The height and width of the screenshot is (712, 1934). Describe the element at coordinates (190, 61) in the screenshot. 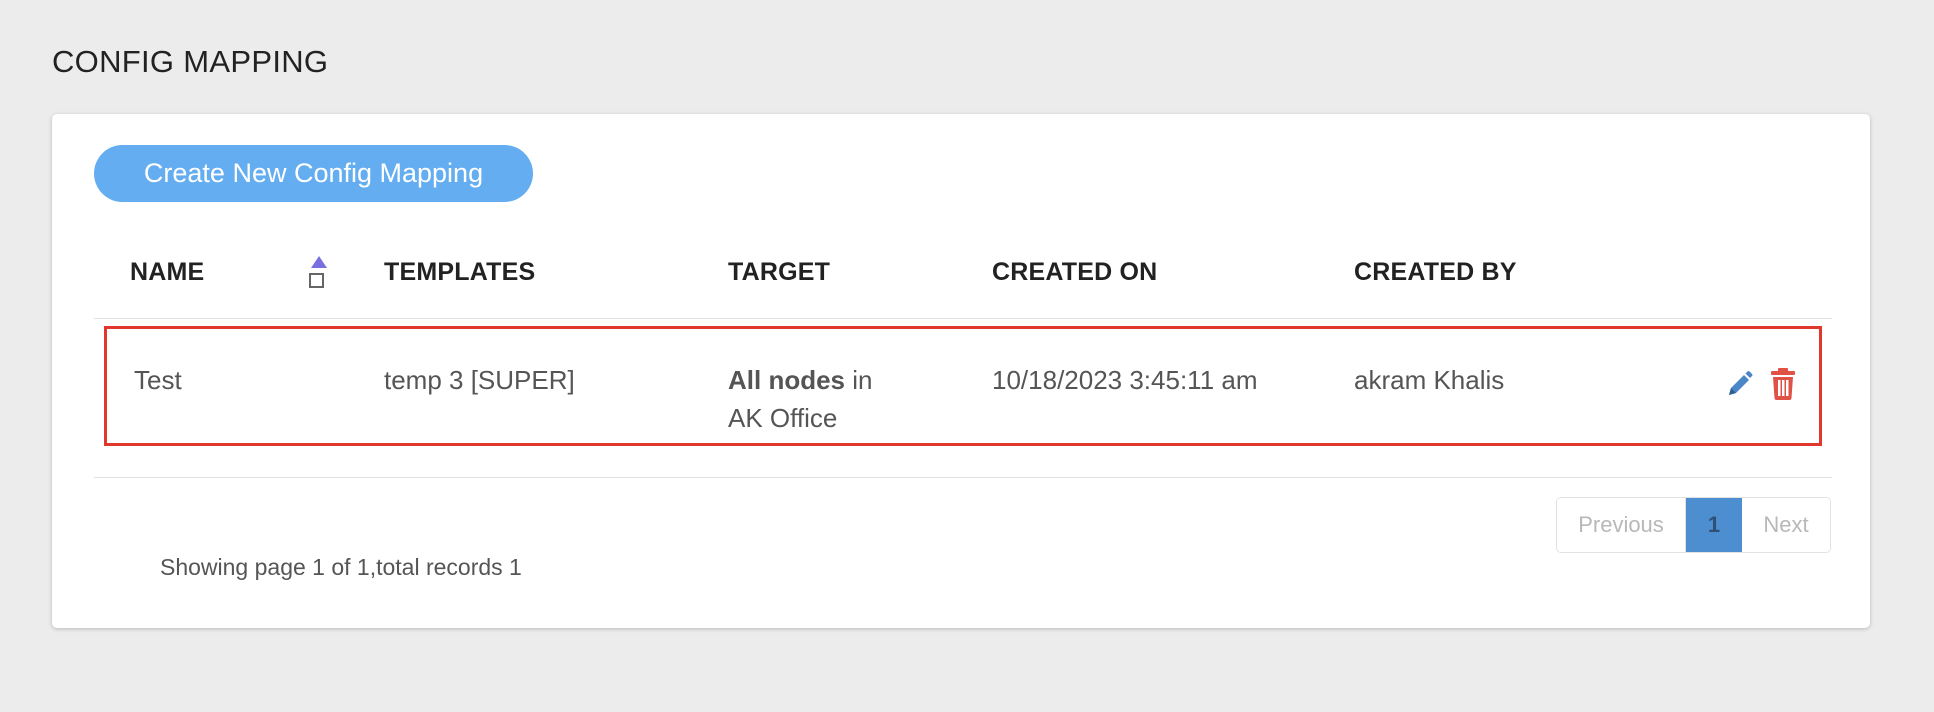

I see `page-title: CONFIG MAPPING` at that location.